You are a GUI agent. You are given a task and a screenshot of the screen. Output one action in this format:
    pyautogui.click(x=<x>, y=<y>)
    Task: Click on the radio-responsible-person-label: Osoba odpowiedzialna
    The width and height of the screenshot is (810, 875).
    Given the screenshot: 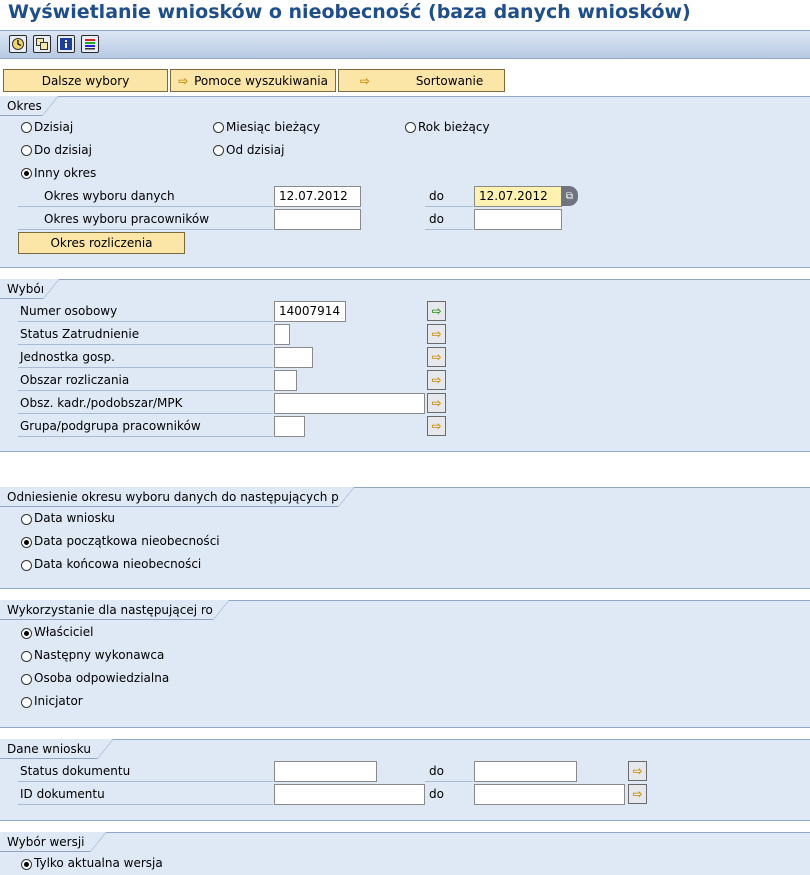 What is the action you would take?
    pyautogui.click(x=102, y=678)
    